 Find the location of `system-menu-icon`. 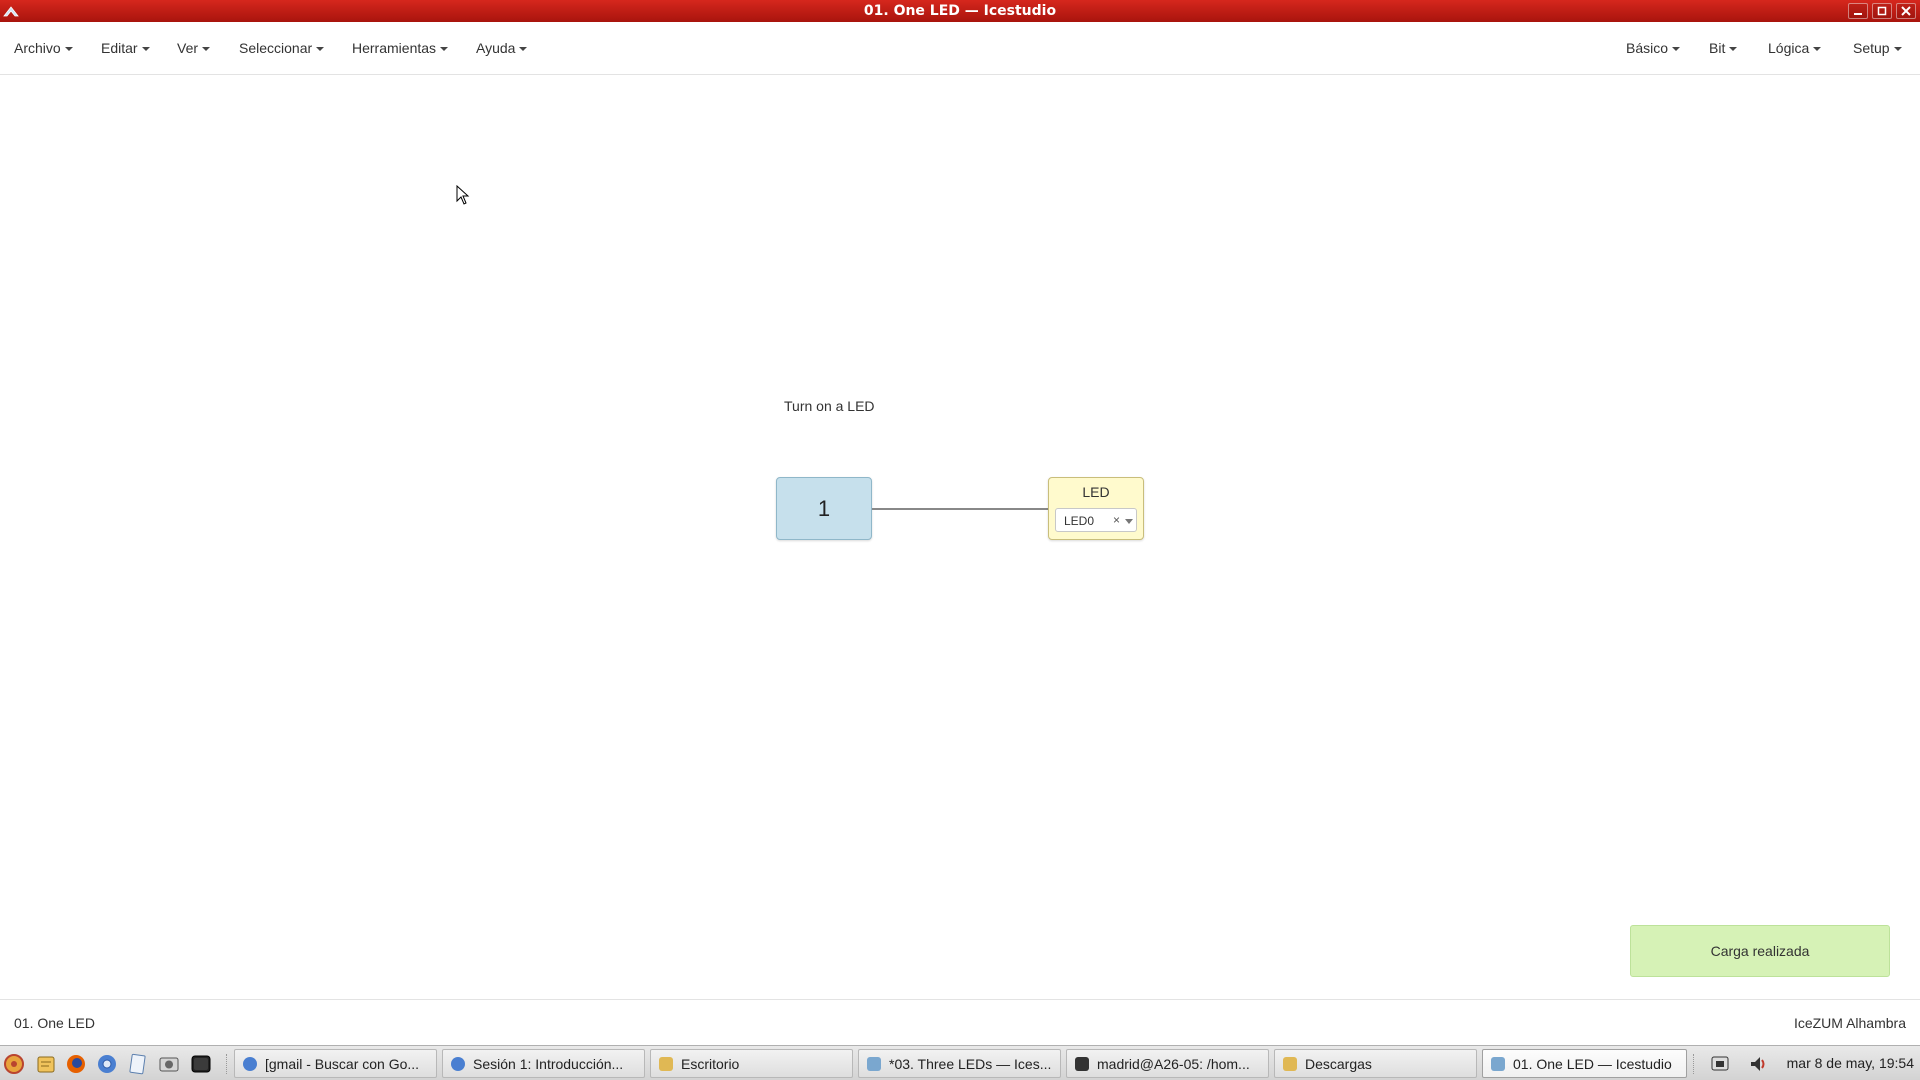

system-menu-icon is located at coordinates (14, 1064).